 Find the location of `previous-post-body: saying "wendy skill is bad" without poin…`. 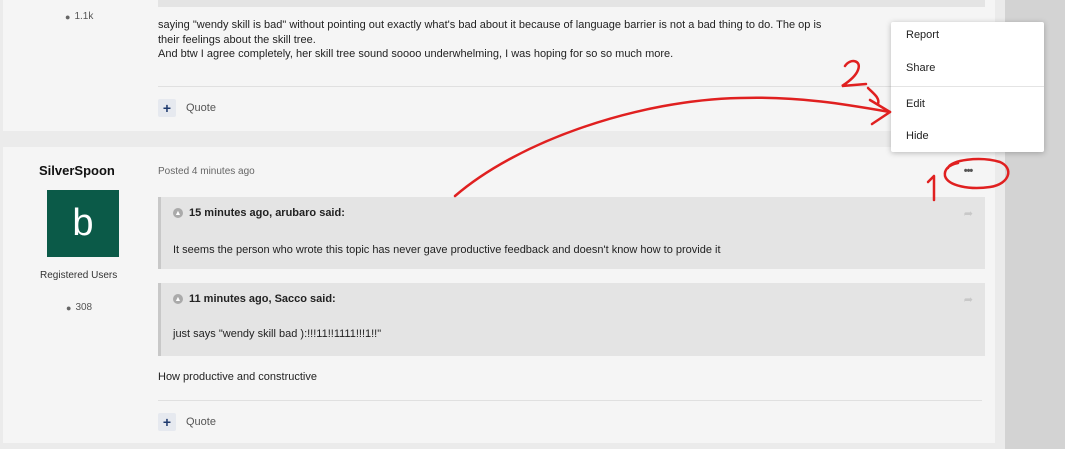

previous-post-body: saying "wendy skill is bad" without poin… is located at coordinates (489, 40).